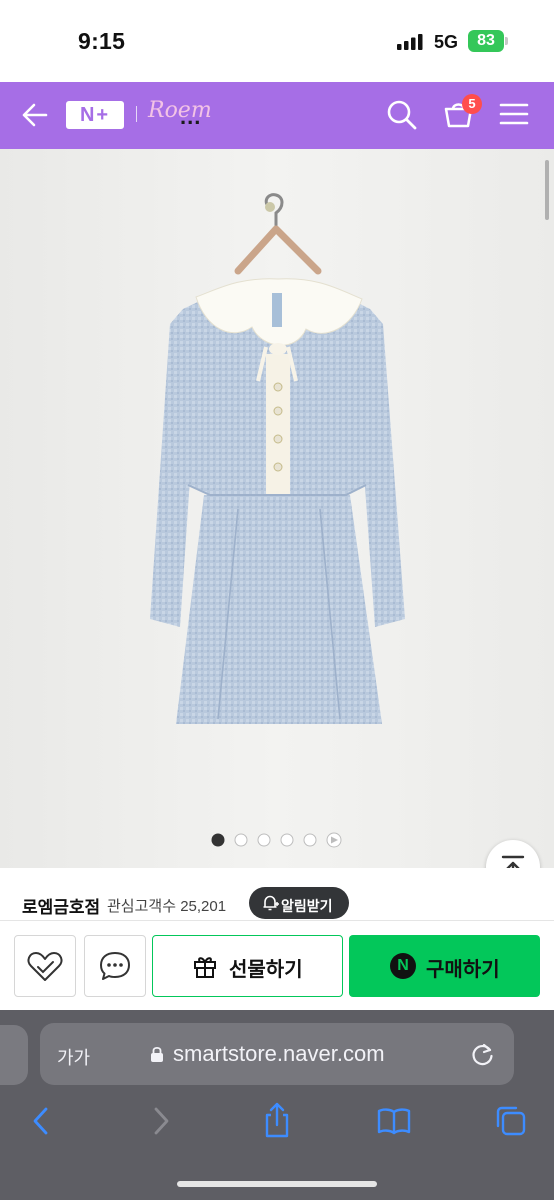  I want to click on lock-icon, so click(157, 1054).